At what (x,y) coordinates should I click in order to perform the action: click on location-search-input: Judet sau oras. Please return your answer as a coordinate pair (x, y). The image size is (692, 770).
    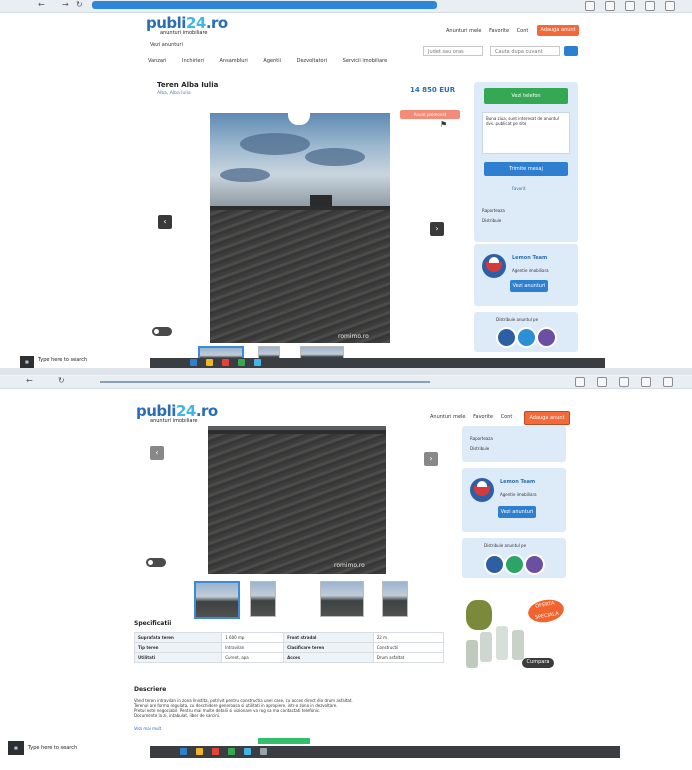
    Looking at the image, I should click on (453, 51).